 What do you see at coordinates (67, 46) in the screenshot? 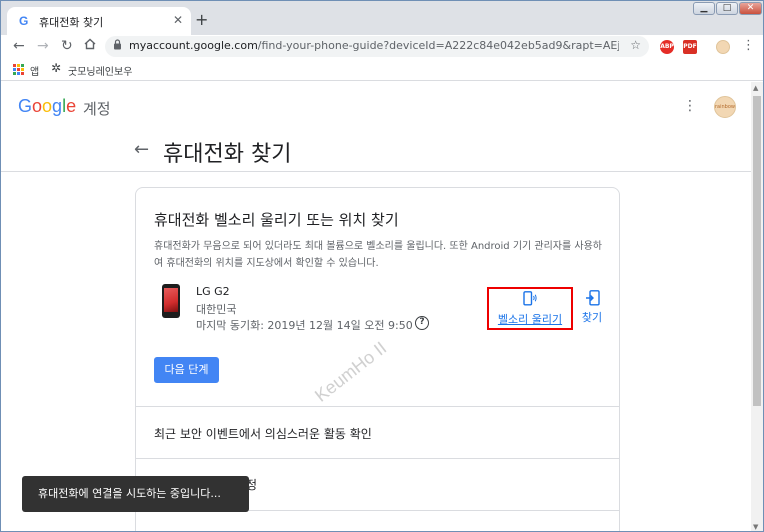
I see `reload-icon: ↻` at bounding box center [67, 46].